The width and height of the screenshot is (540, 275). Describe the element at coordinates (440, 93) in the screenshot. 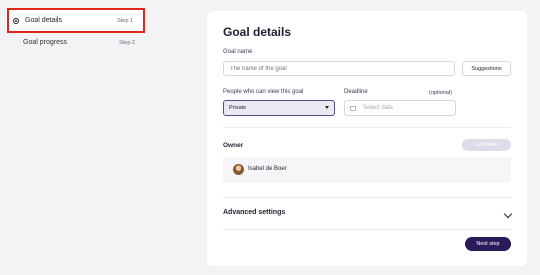

I see `deadline-optional: (optional)` at that location.